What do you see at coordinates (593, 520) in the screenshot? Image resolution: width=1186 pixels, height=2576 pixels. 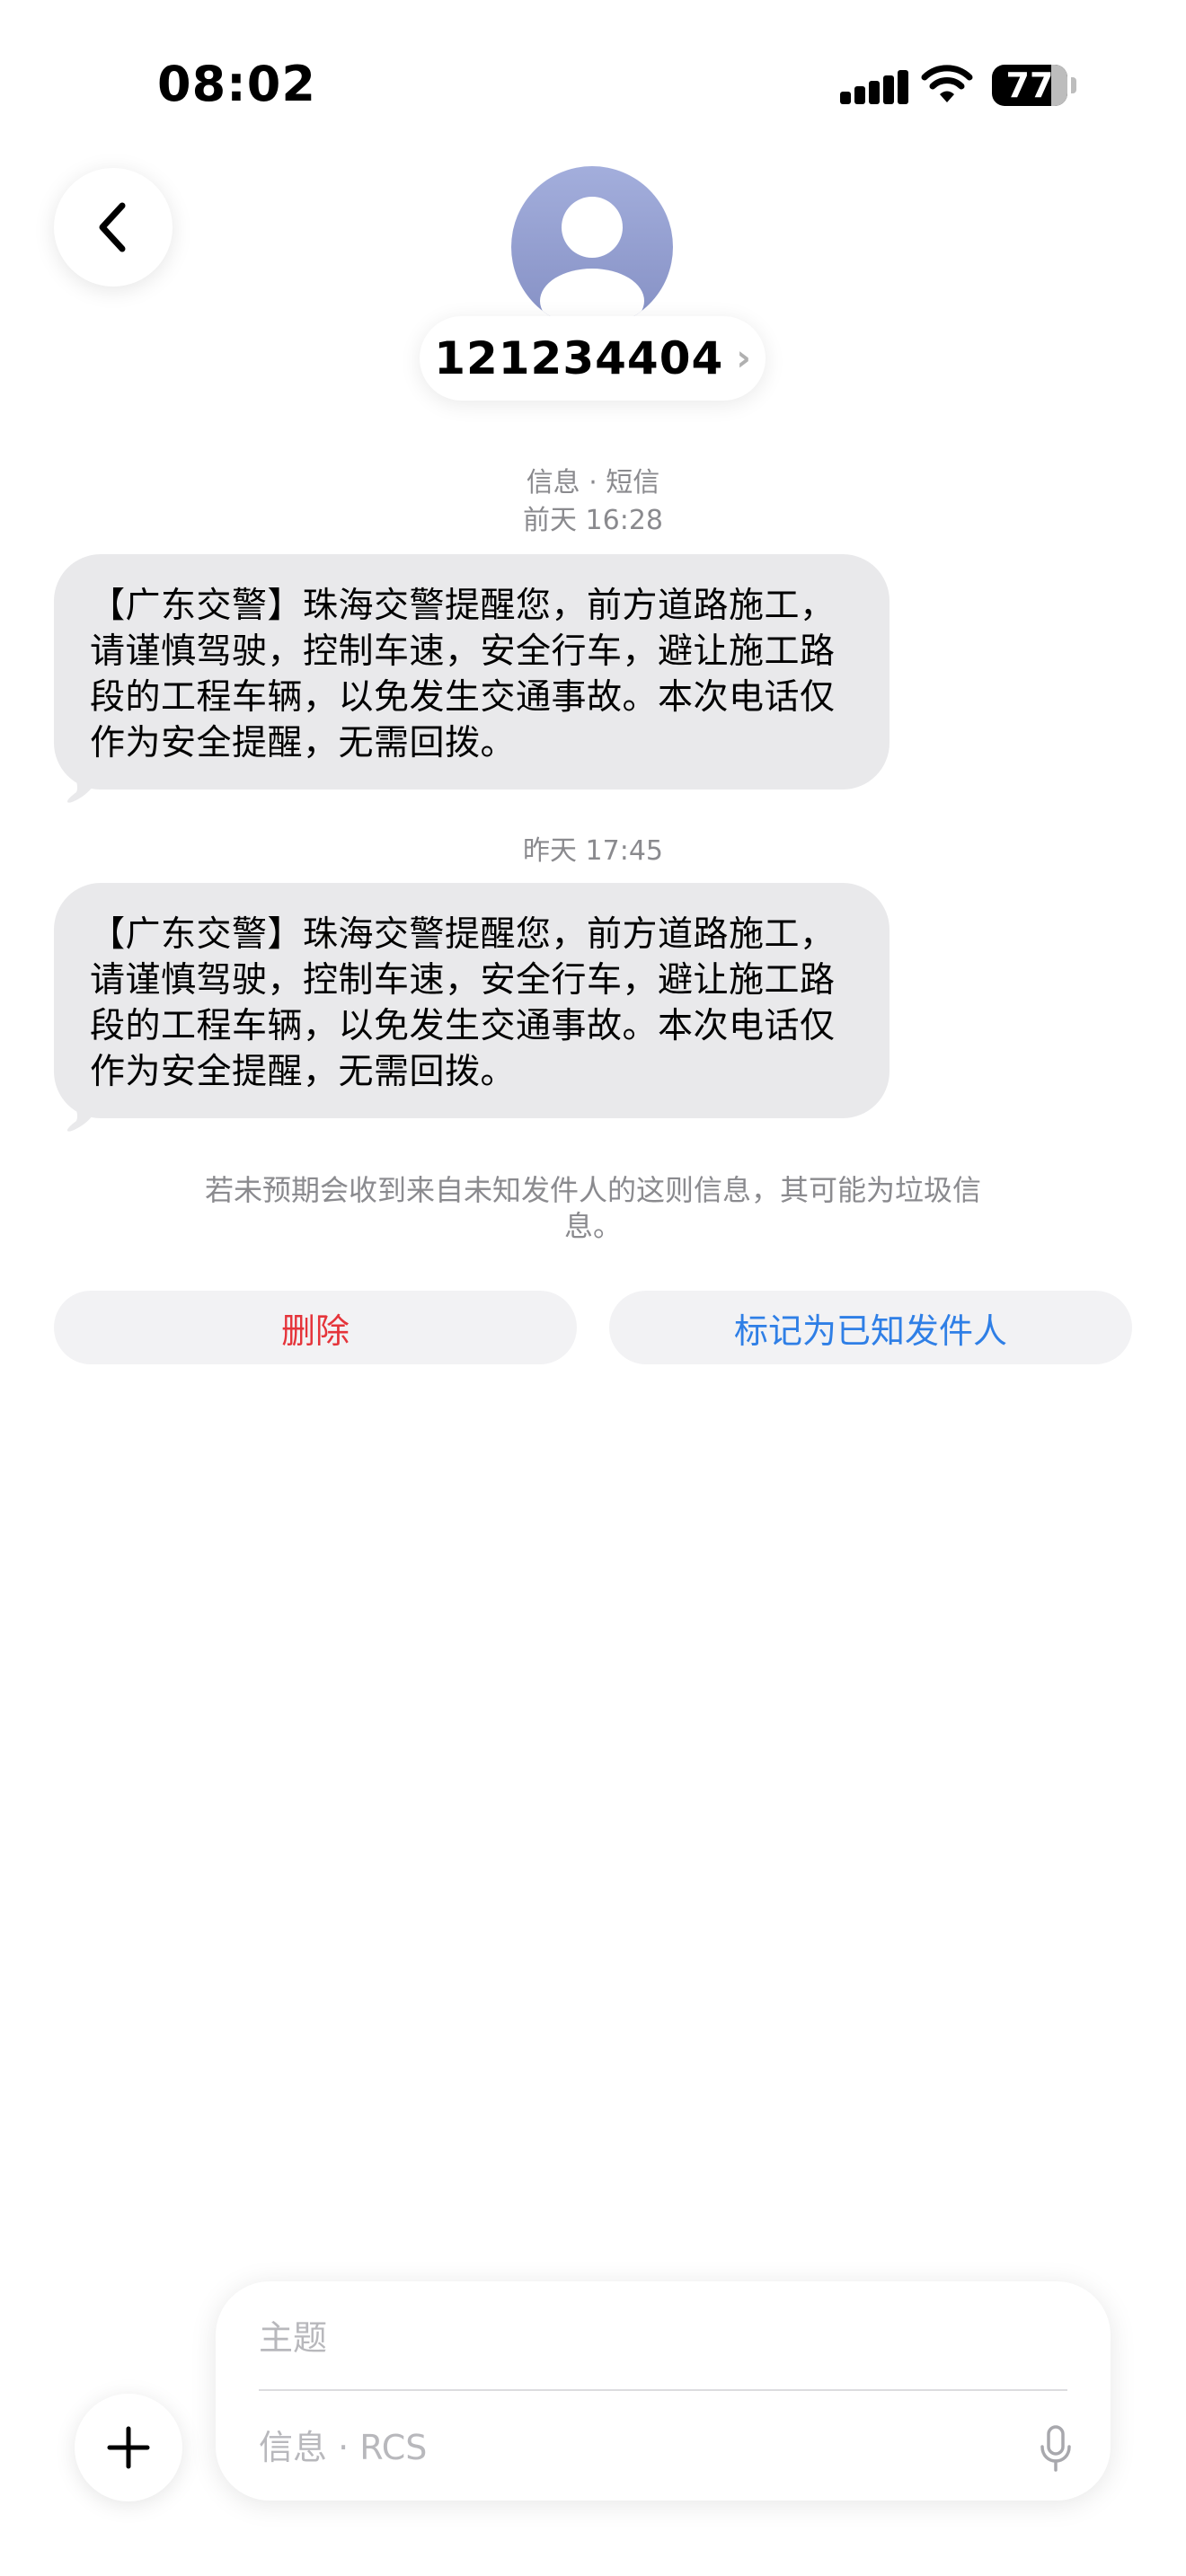 I see `timestamp: 前天 16:28` at bounding box center [593, 520].